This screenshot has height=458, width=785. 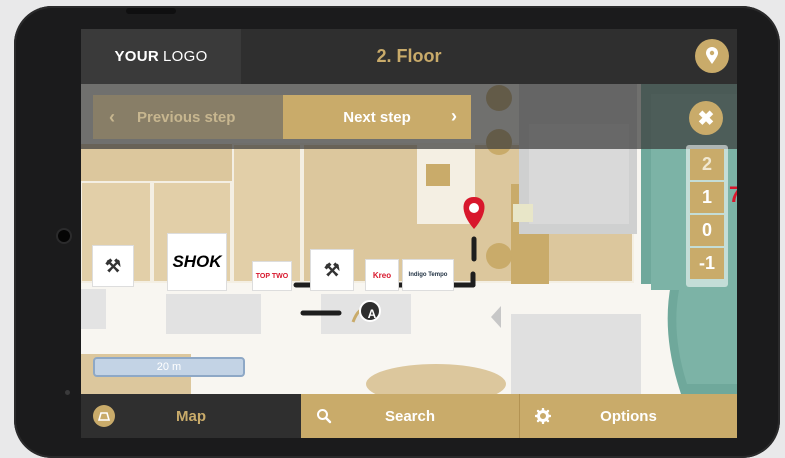 I want to click on close-icon: ✖, so click(x=706, y=118).